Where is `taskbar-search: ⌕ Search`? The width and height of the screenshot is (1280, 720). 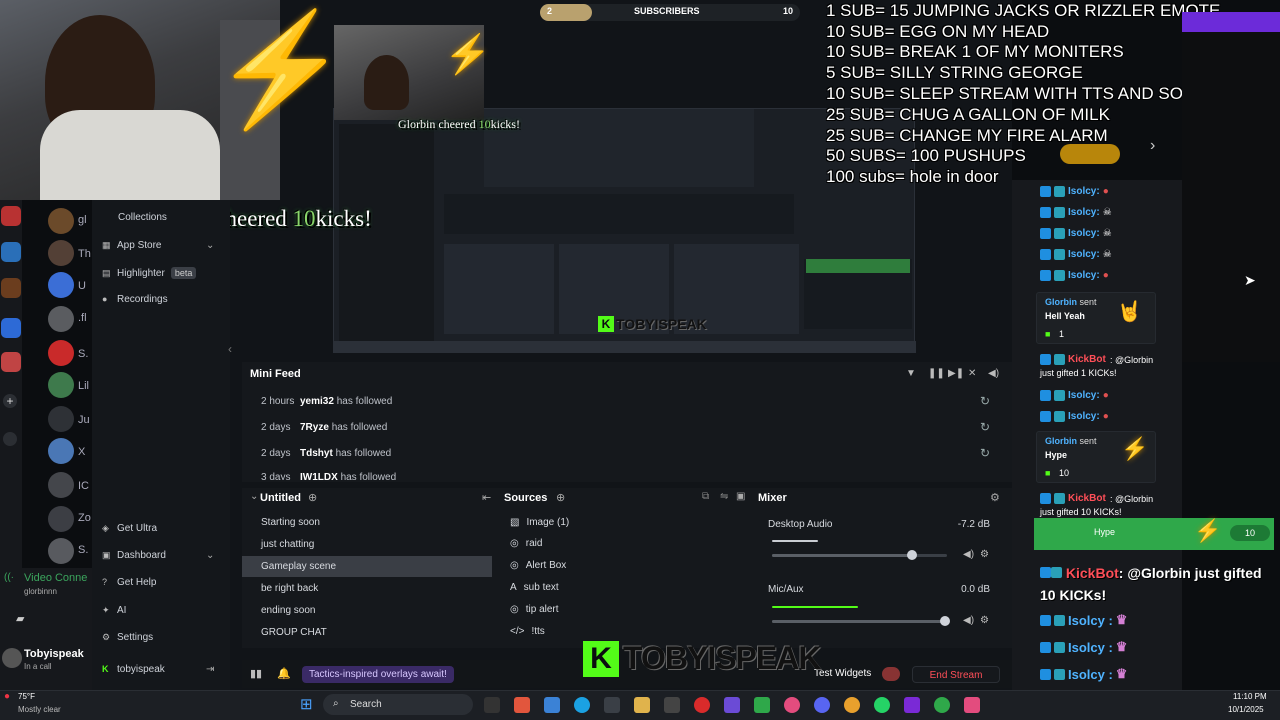
taskbar-search: ⌕ Search is located at coordinates (398, 704).